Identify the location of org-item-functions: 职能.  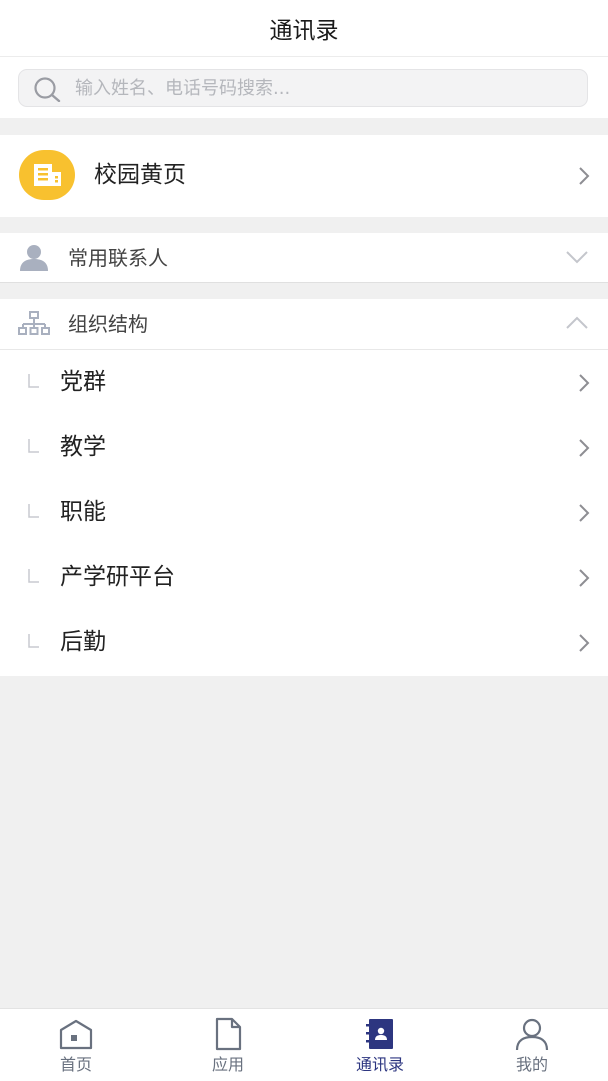
(304, 512).